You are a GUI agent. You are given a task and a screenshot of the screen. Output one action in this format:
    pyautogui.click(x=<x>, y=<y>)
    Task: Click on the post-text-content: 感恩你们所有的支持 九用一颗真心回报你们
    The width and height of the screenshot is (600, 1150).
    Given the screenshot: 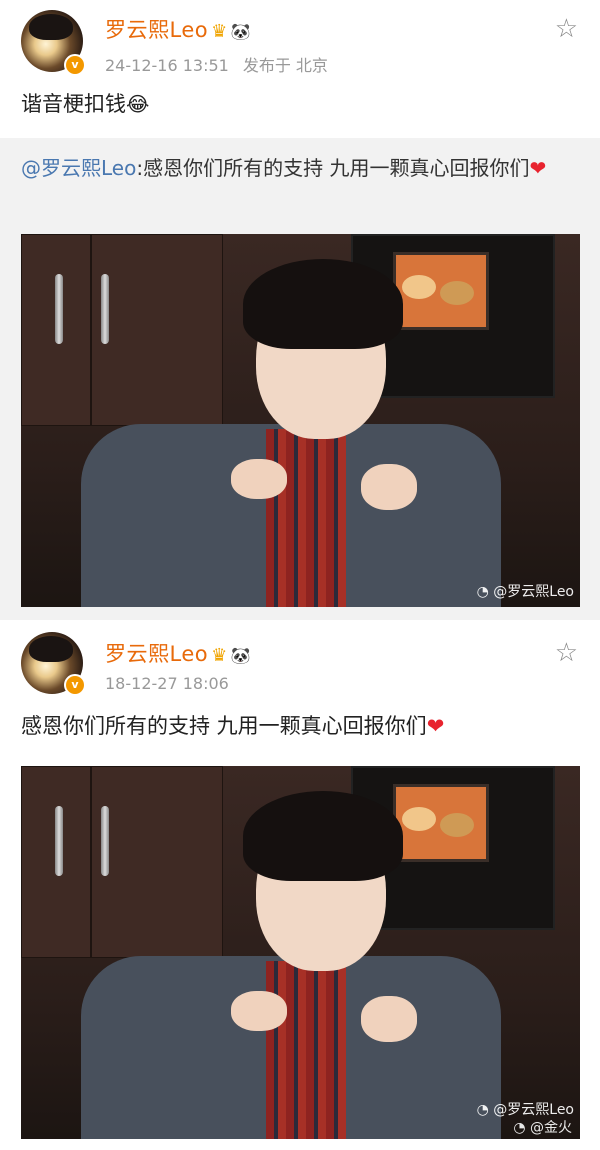 What is the action you would take?
    pyautogui.click(x=224, y=726)
    